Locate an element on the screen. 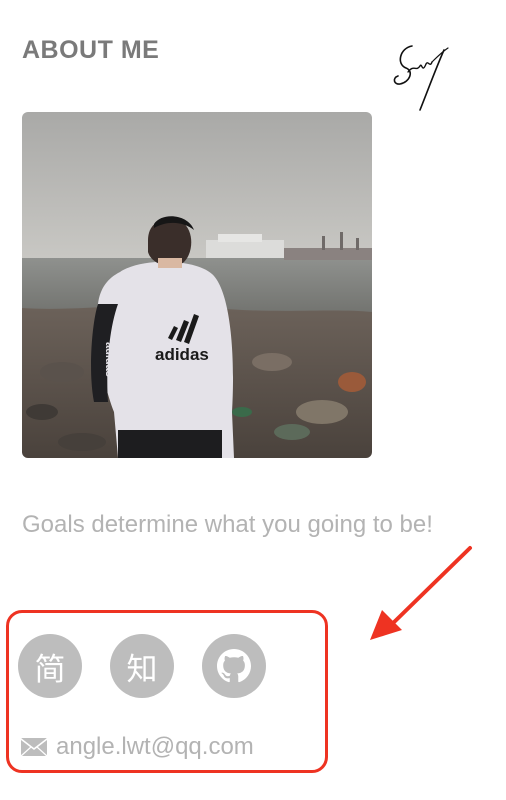 The image size is (506, 800). about-title: ABOUT ME is located at coordinates (91, 50).